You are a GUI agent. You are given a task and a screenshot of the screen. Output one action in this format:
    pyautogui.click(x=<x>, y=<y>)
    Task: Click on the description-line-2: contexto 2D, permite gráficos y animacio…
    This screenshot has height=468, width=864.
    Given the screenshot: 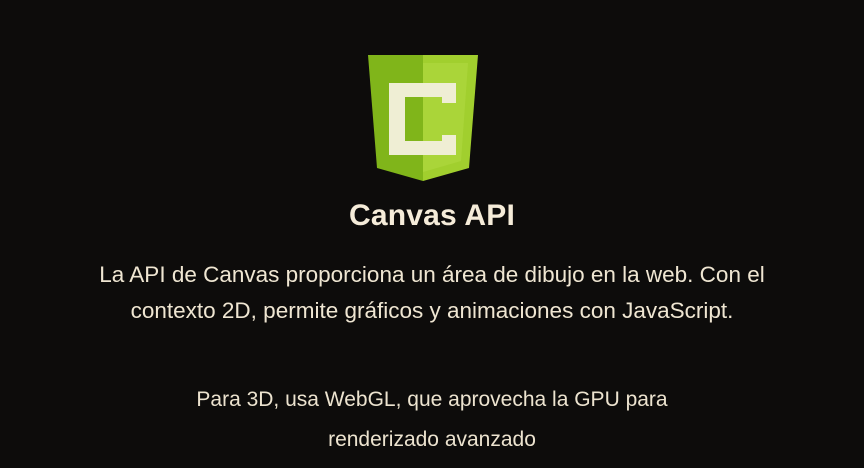 What is the action you would take?
    pyautogui.click(x=432, y=310)
    